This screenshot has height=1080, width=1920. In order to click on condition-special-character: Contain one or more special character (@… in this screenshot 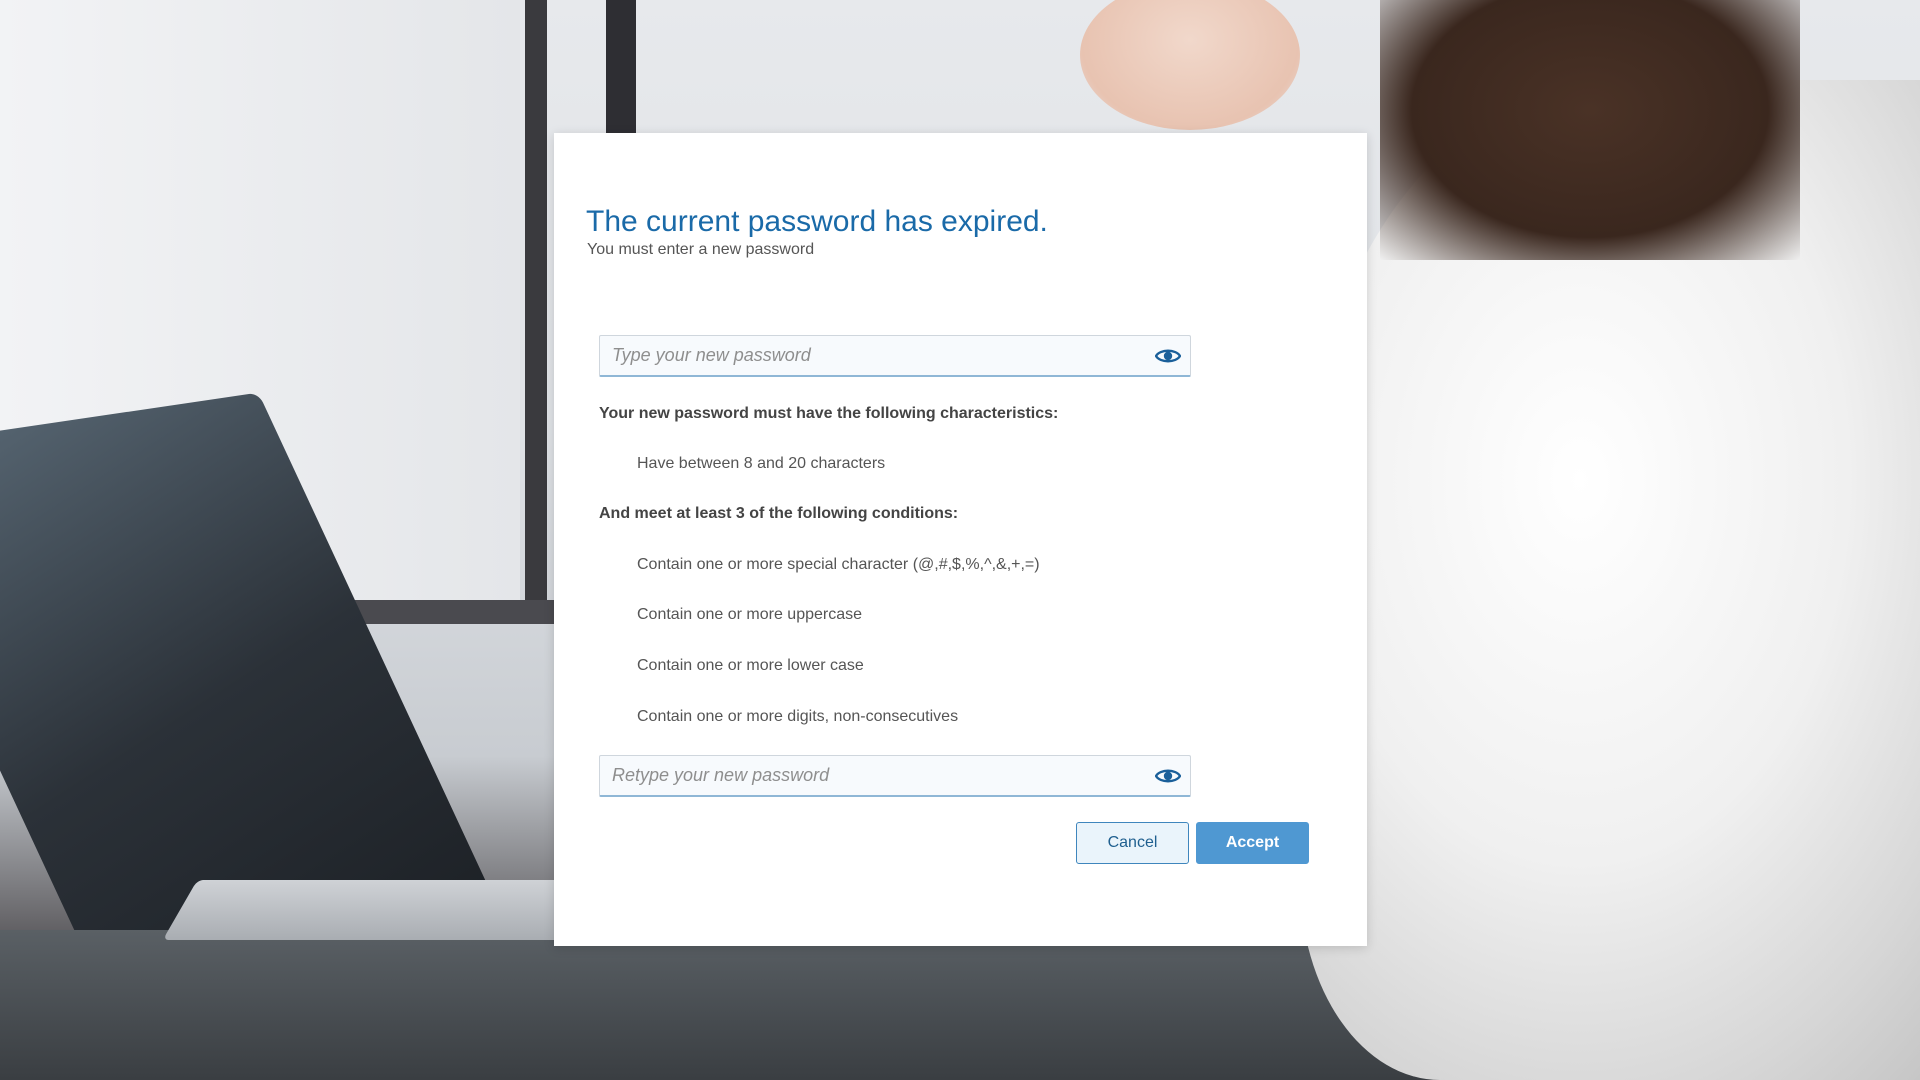, I will do `click(838, 564)`.